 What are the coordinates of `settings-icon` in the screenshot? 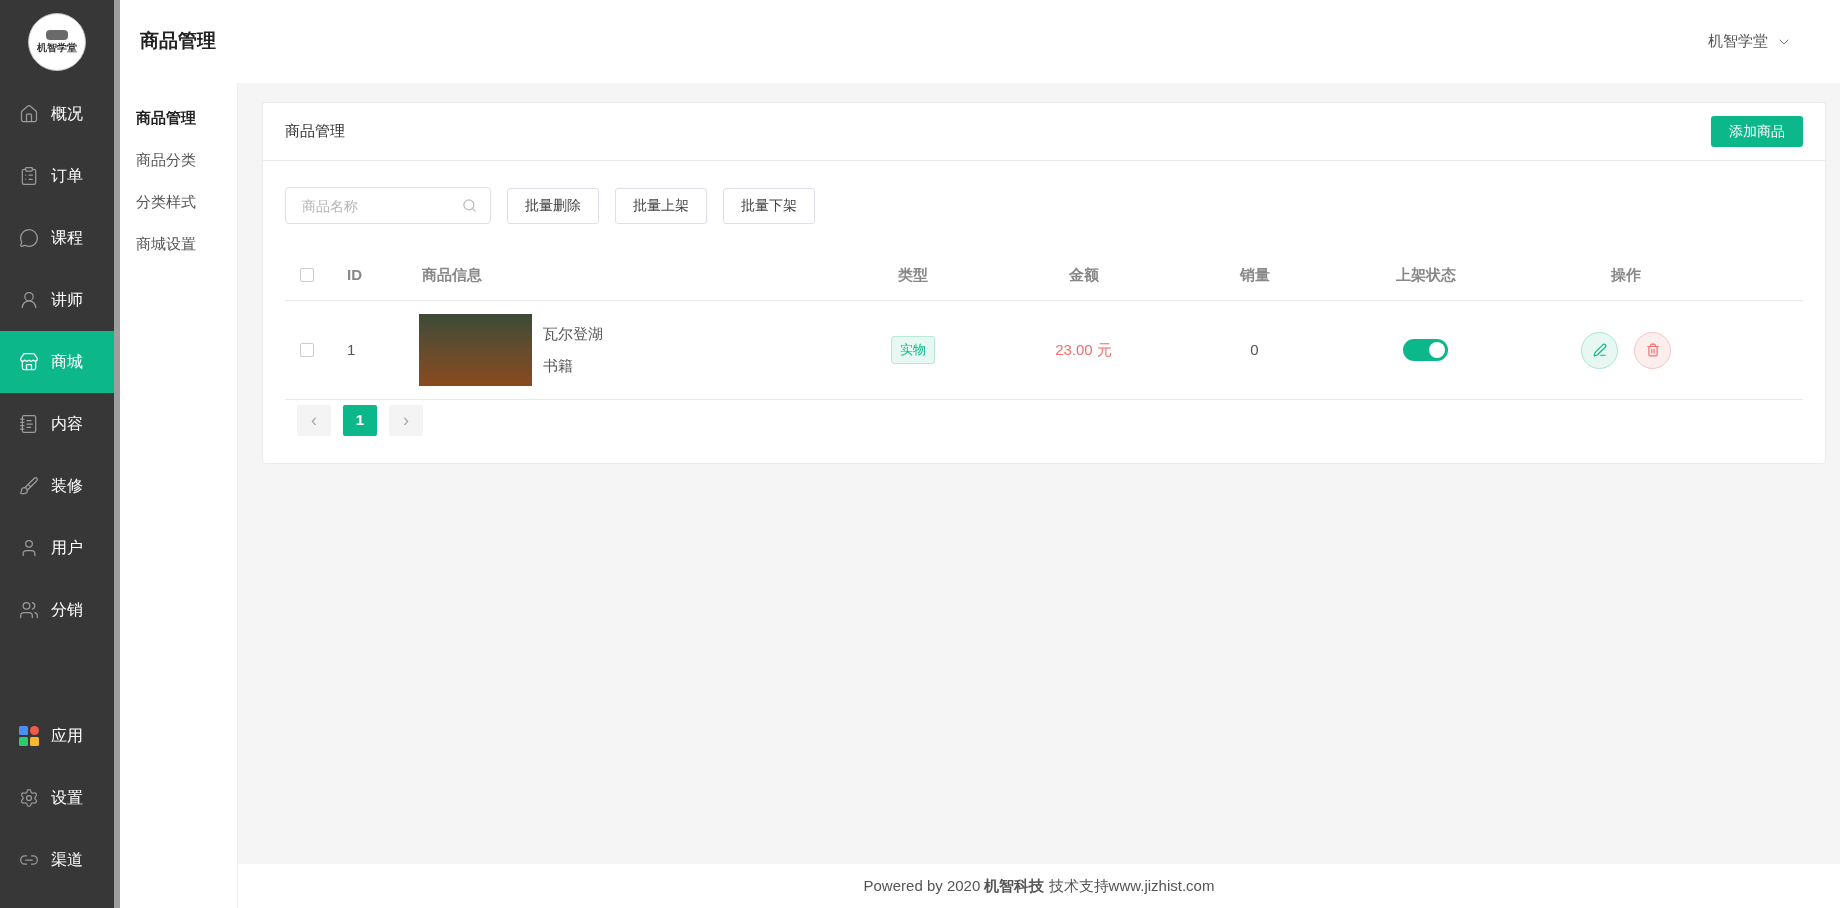 It's located at (29, 798).